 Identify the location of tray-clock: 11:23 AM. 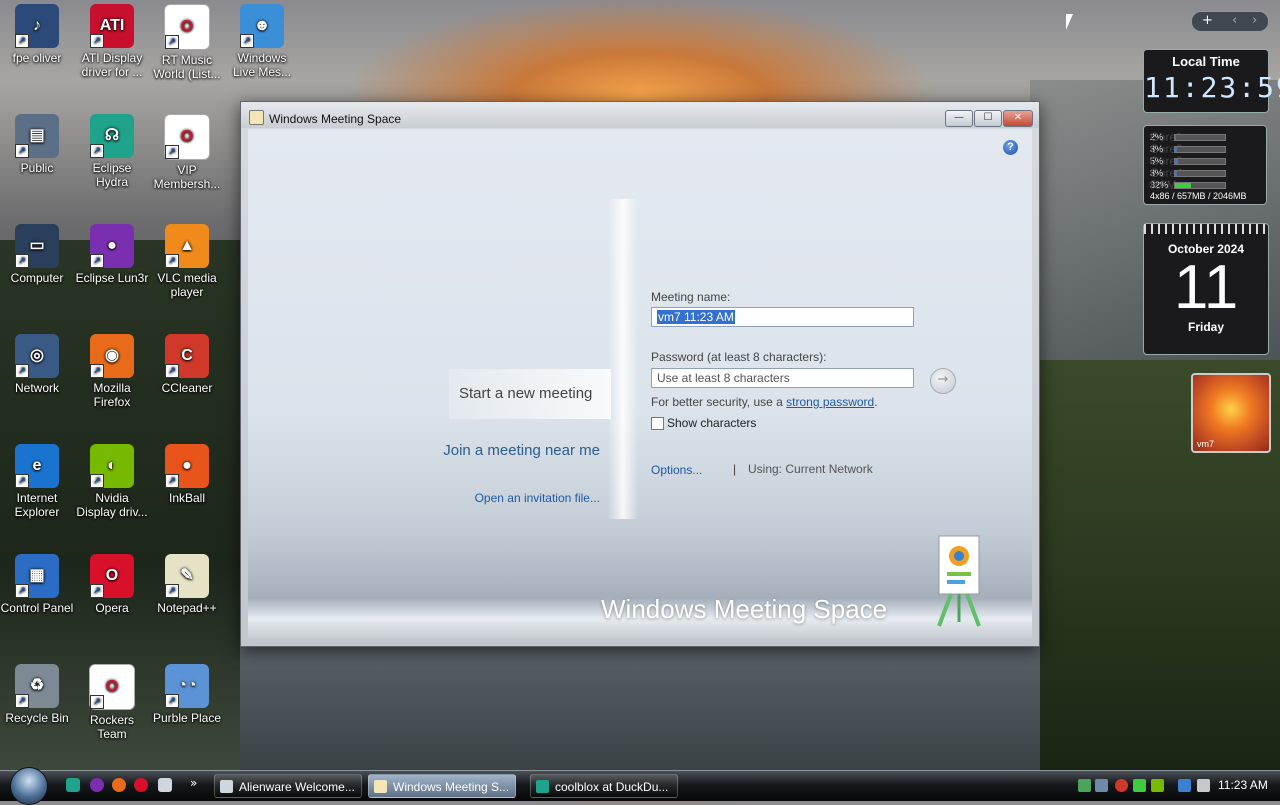
(1243, 785).